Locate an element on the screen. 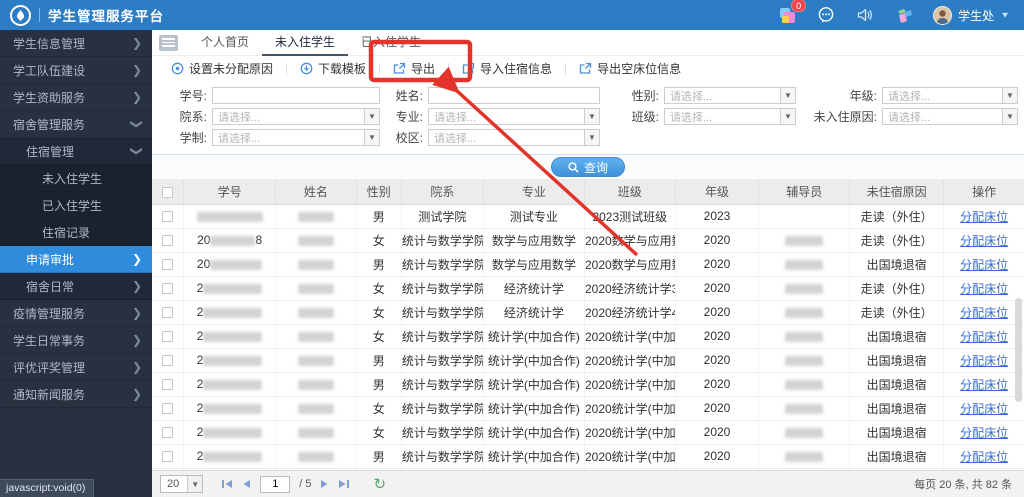 This screenshot has height=497, width=1024. theme-icon is located at coordinates (904, 15).